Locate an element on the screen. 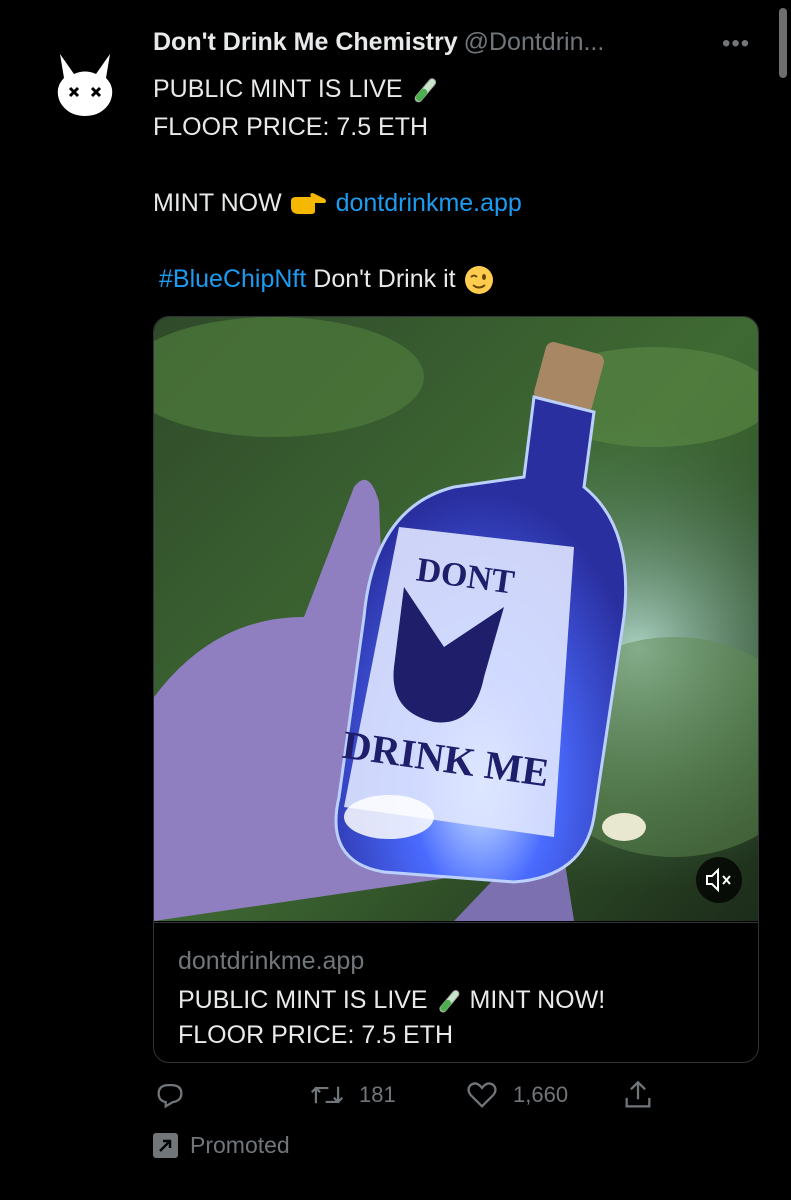  card-title-line-2: FLOOR PRICE: 7.5 ETH is located at coordinates (316, 1035).